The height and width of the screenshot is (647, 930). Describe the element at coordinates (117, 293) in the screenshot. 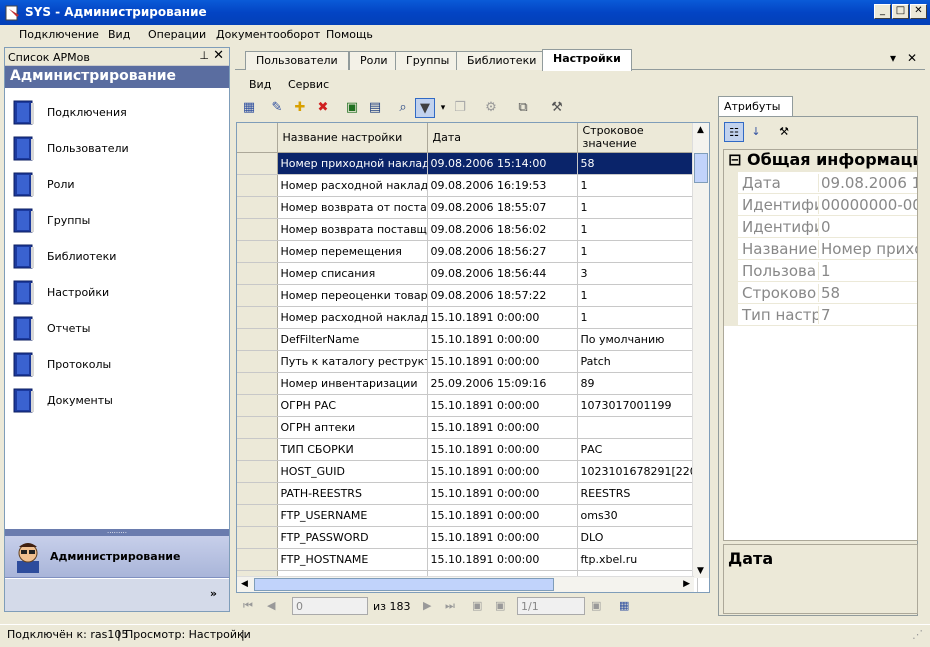

I see `arm-item-settings: Настройки` at that location.